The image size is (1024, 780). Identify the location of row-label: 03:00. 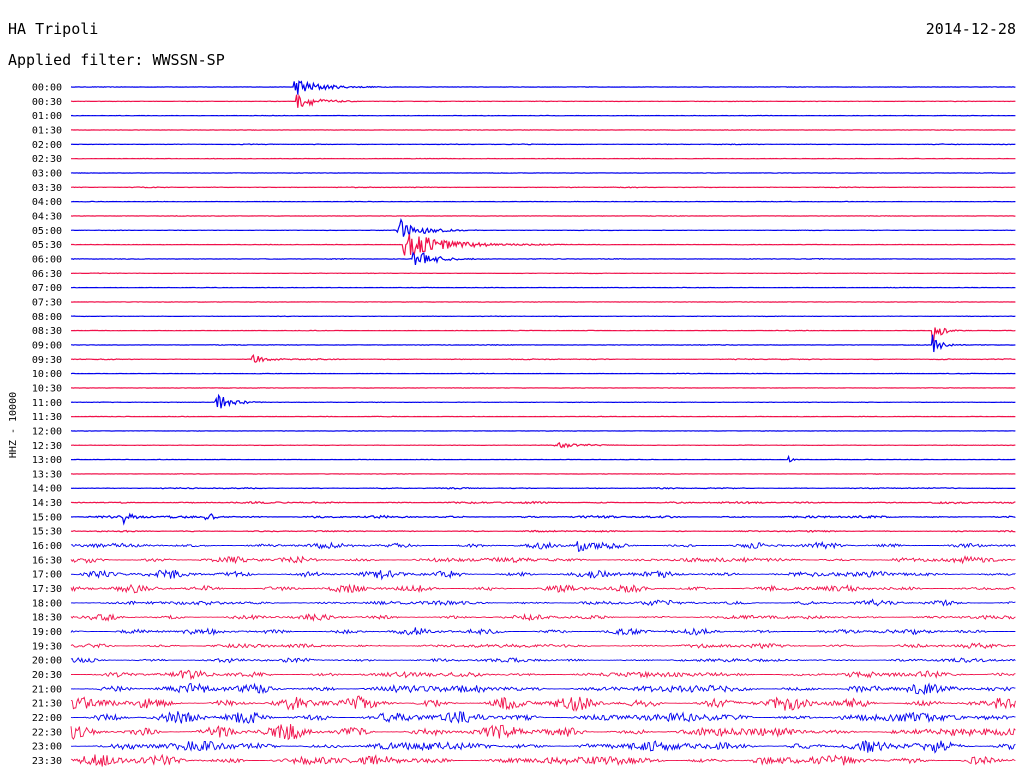
(47, 173).